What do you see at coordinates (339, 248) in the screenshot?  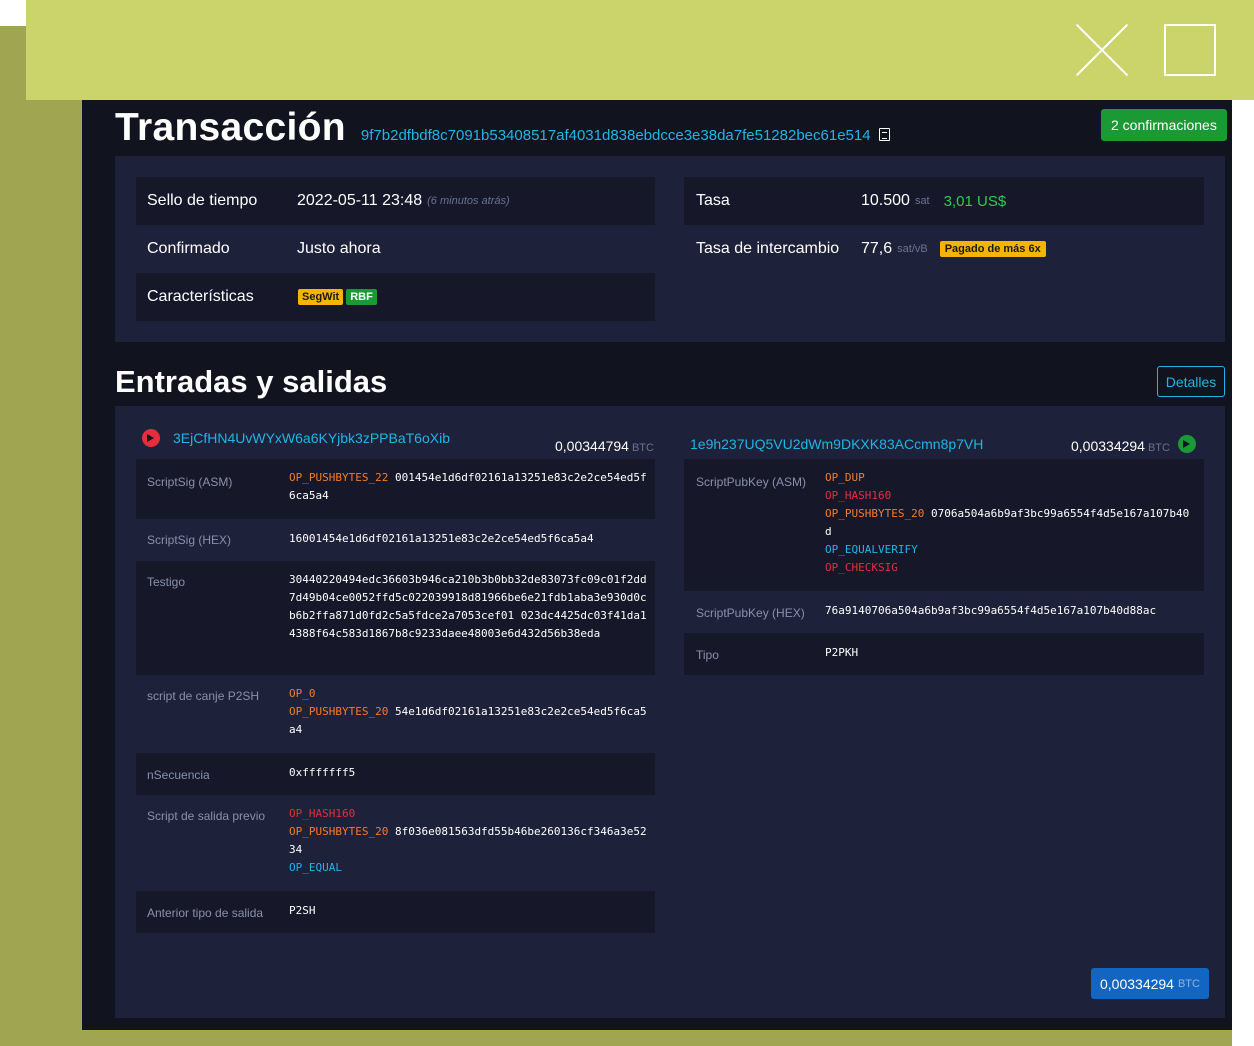 I see `confirmed-value: Justo ahora` at bounding box center [339, 248].